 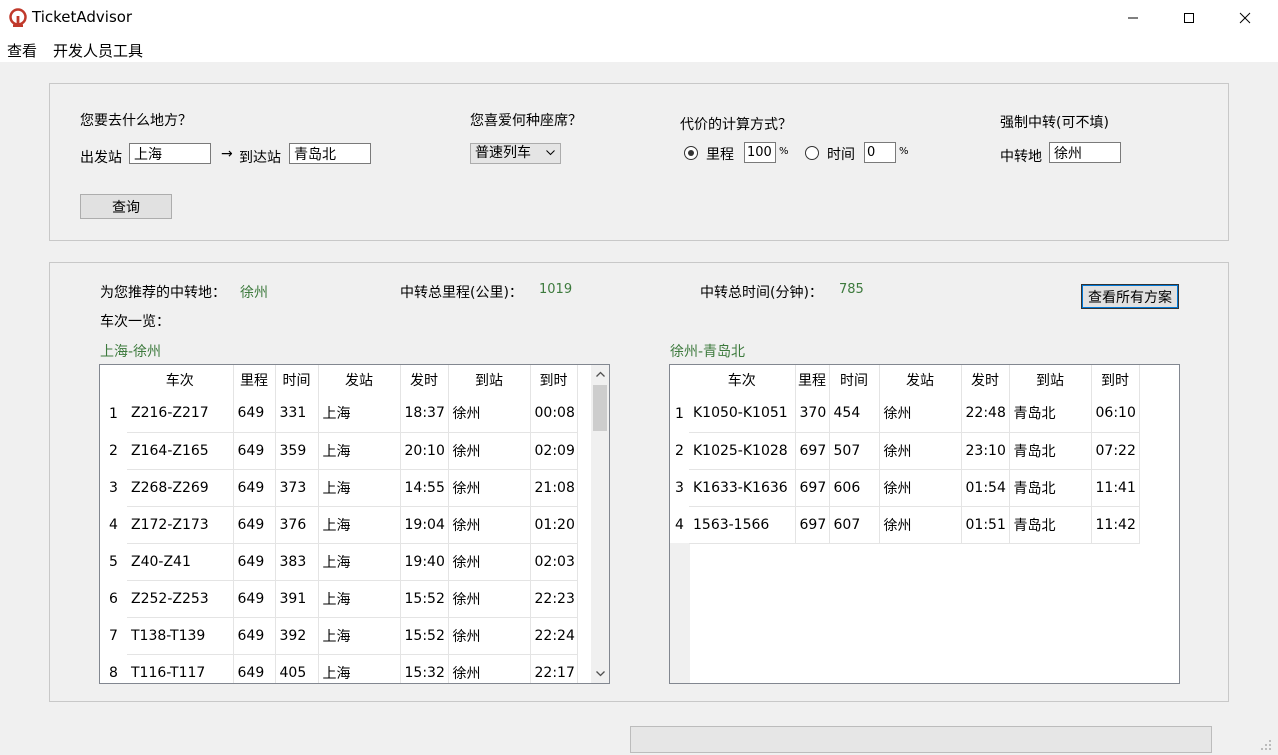 I want to click on scroll-up-button, so click(x=600, y=374).